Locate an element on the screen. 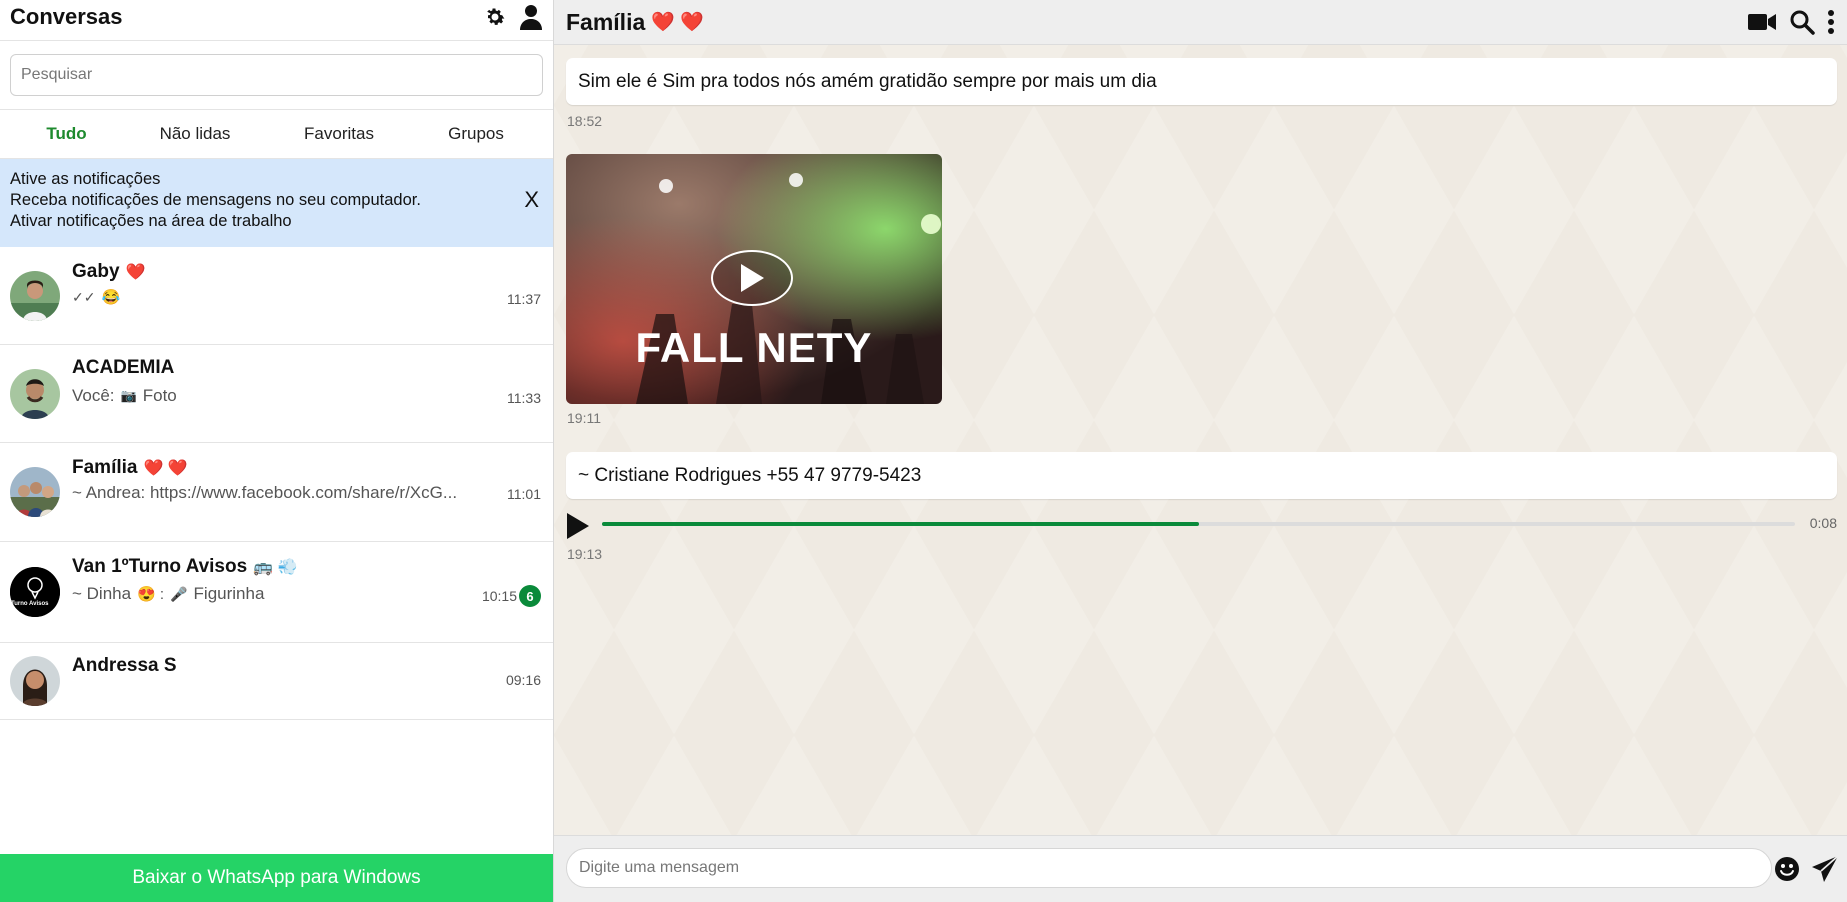  microphone-icon: 🎤 is located at coordinates (179, 593).